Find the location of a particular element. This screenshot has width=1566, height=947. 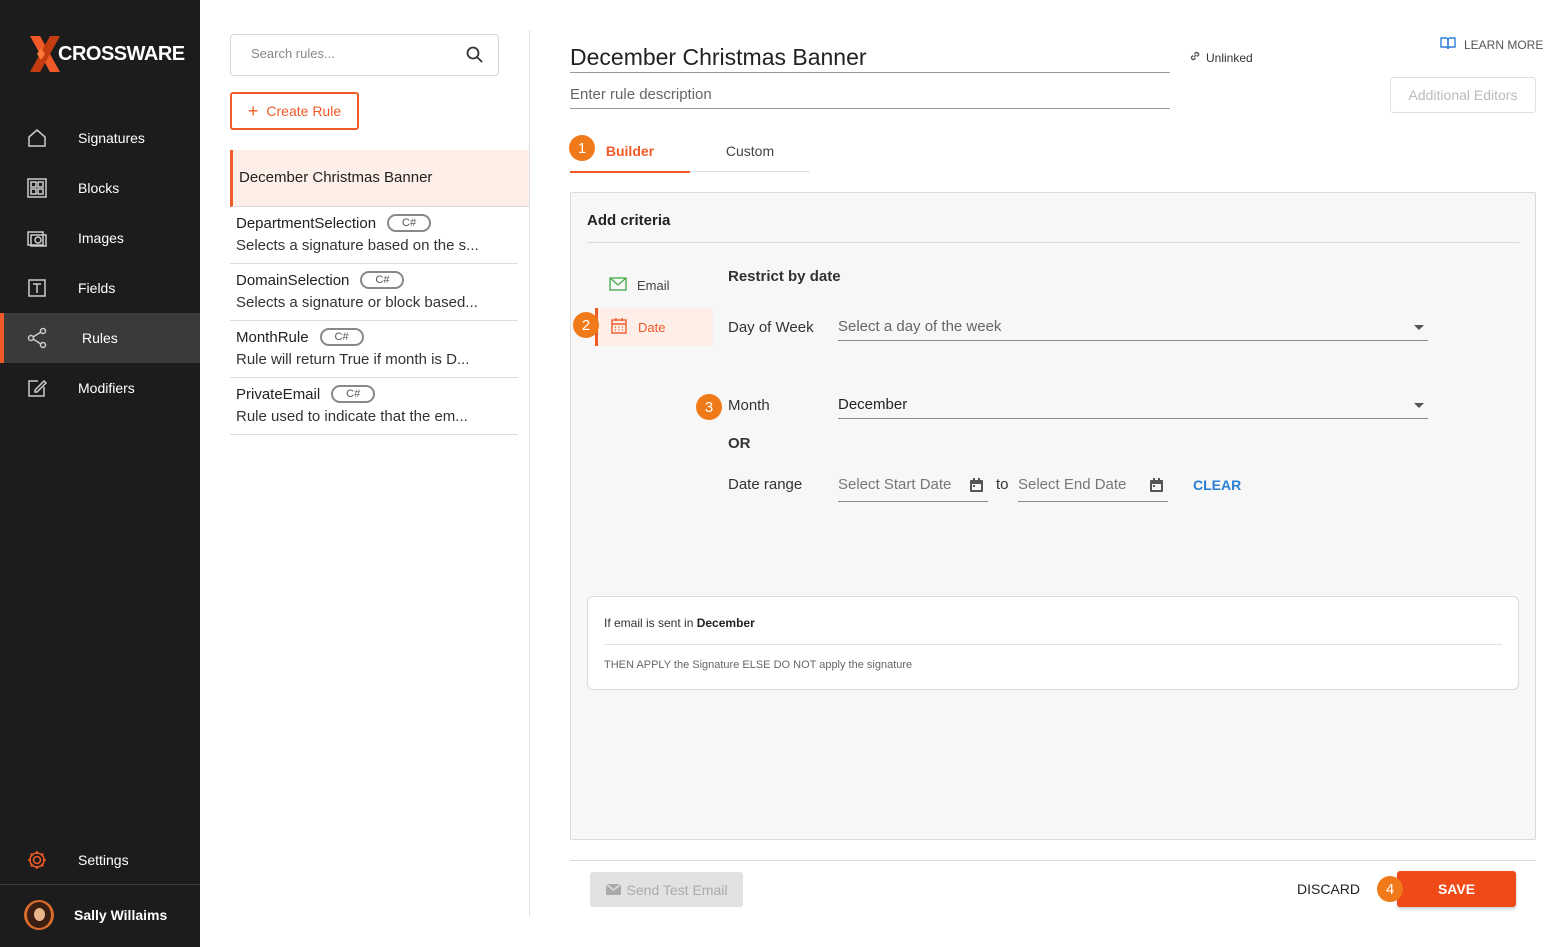

select-value: Select a day of the week is located at coordinates (920, 326).